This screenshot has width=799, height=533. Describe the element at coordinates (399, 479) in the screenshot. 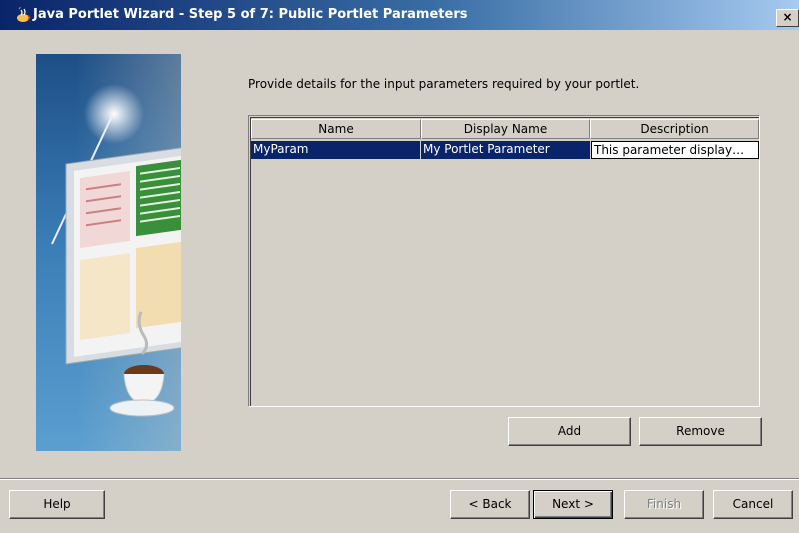

I see `footer-separator` at that location.